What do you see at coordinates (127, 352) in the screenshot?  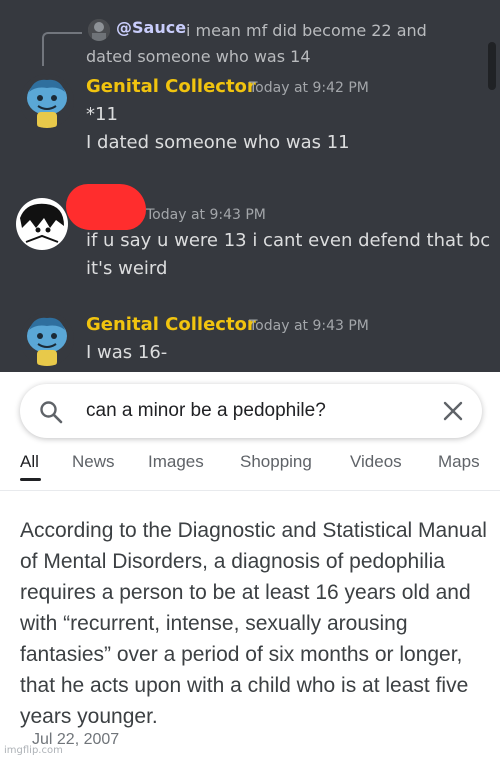 I see `message-line: I was 16-` at bounding box center [127, 352].